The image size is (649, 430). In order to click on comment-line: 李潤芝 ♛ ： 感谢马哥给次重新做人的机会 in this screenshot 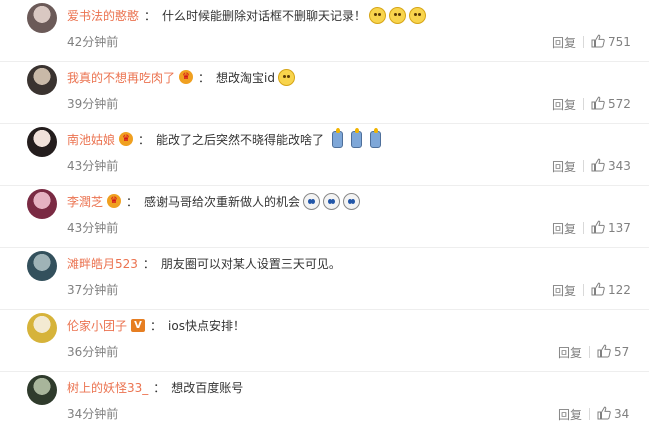, I will do `click(214, 201)`.